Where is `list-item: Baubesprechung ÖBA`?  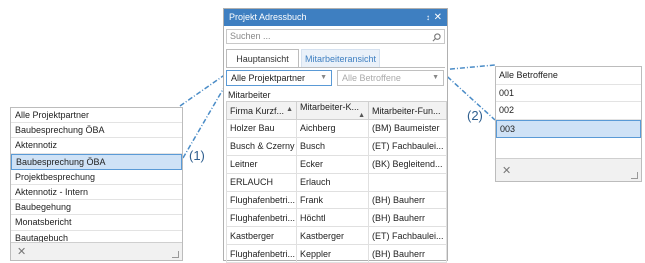
list-item: Baubesprechung ÖBA is located at coordinates (96, 131).